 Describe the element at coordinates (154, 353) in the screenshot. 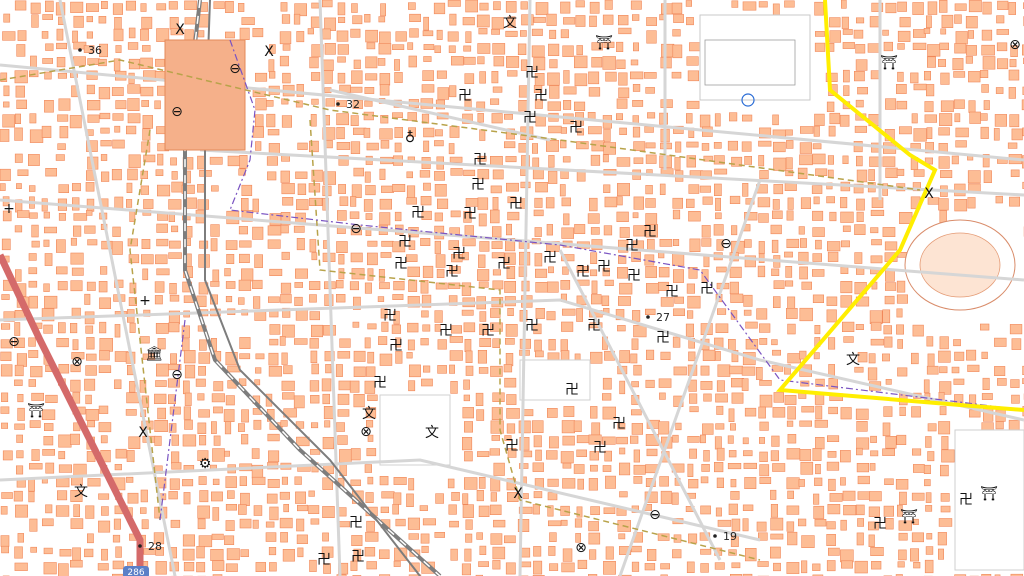

I see `museum-icon: 🏛` at that location.